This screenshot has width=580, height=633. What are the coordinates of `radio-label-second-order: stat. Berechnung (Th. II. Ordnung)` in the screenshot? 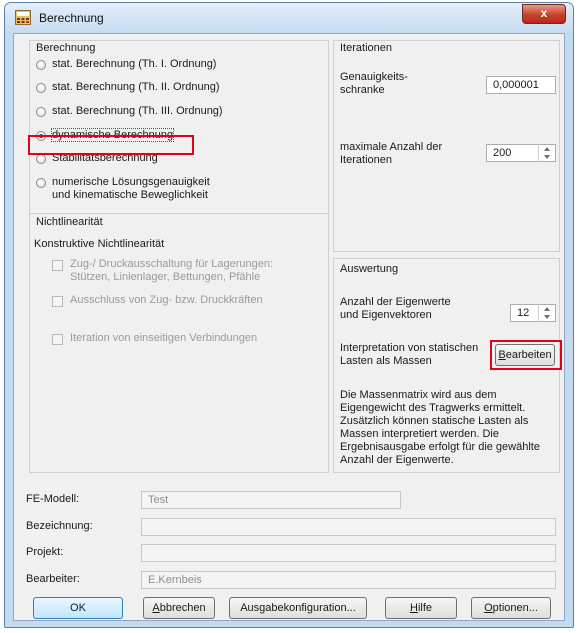 It's located at (136, 87).